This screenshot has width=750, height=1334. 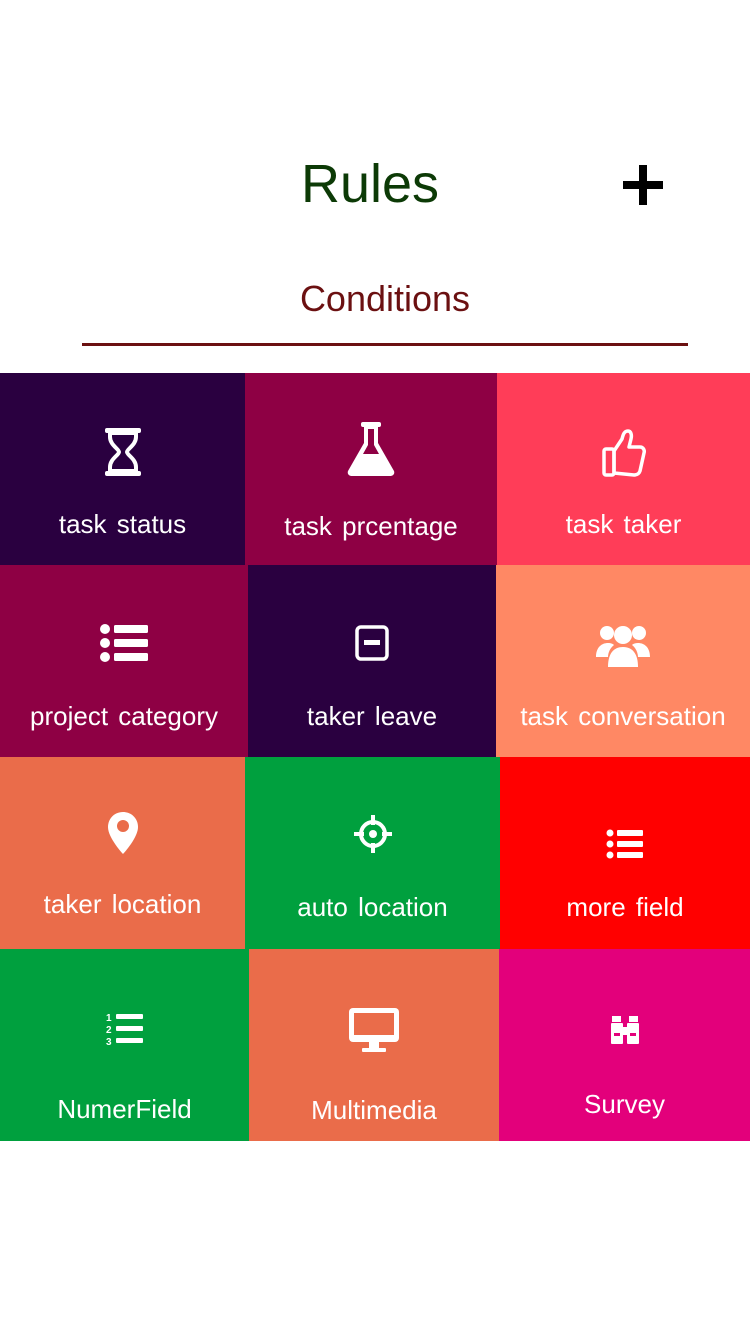 I want to click on tile-label: task status, so click(x=122, y=524).